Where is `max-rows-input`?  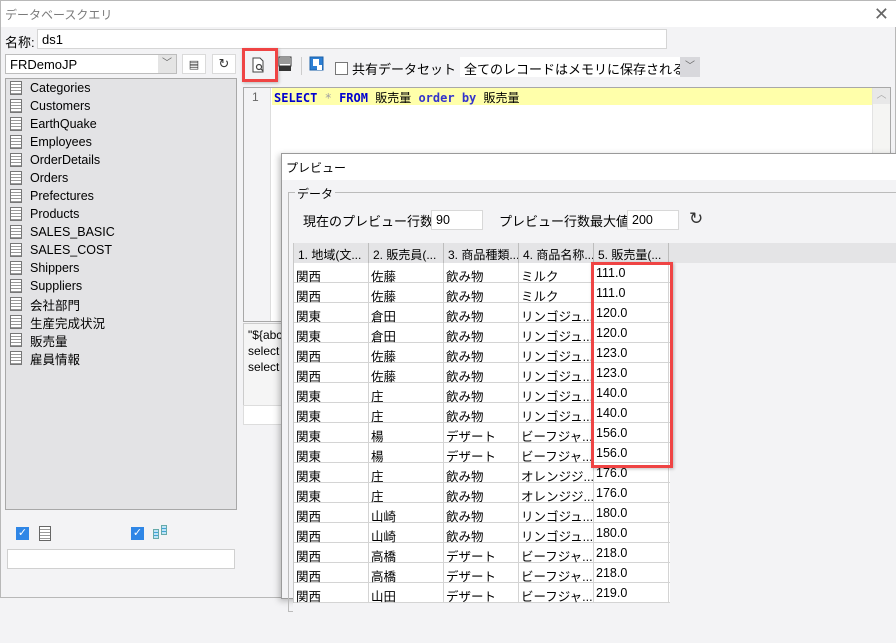 max-rows-input is located at coordinates (653, 220).